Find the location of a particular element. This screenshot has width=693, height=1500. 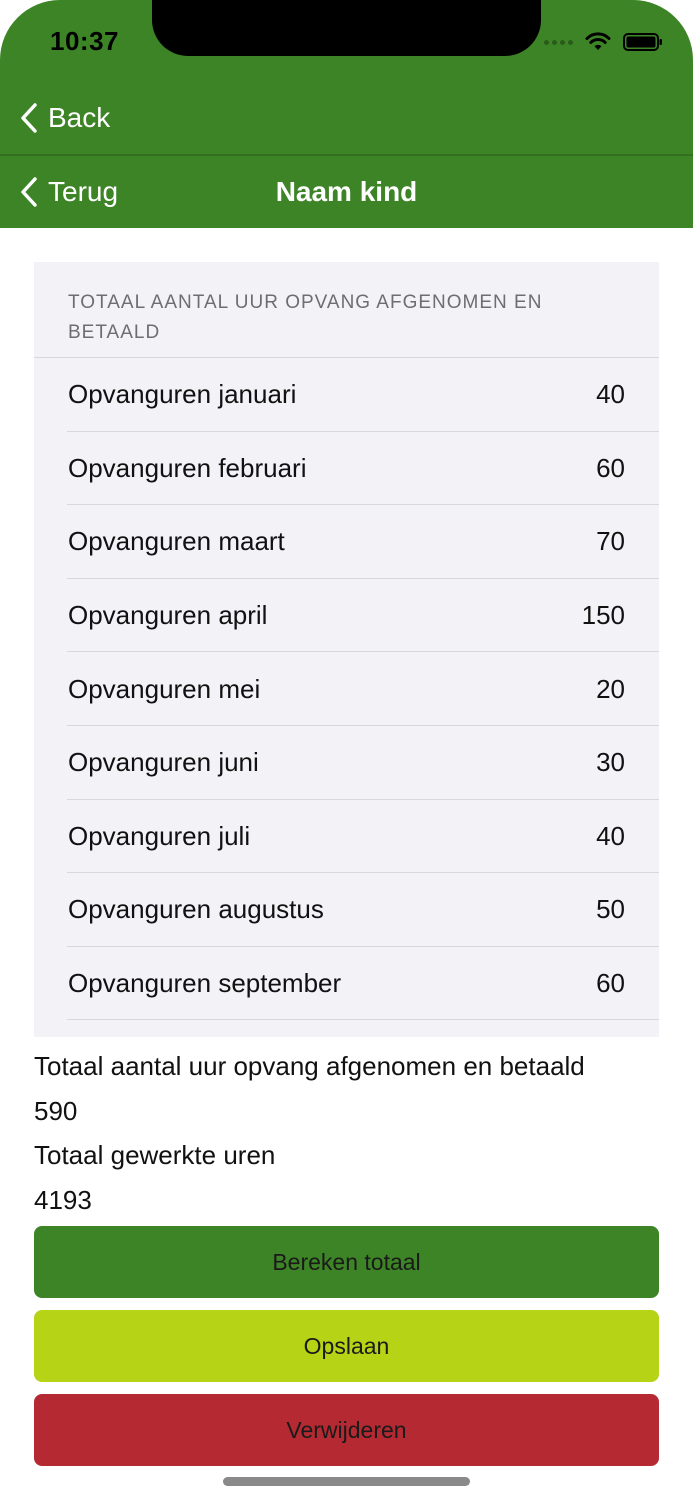

status-icons is located at coordinates (603, 42).